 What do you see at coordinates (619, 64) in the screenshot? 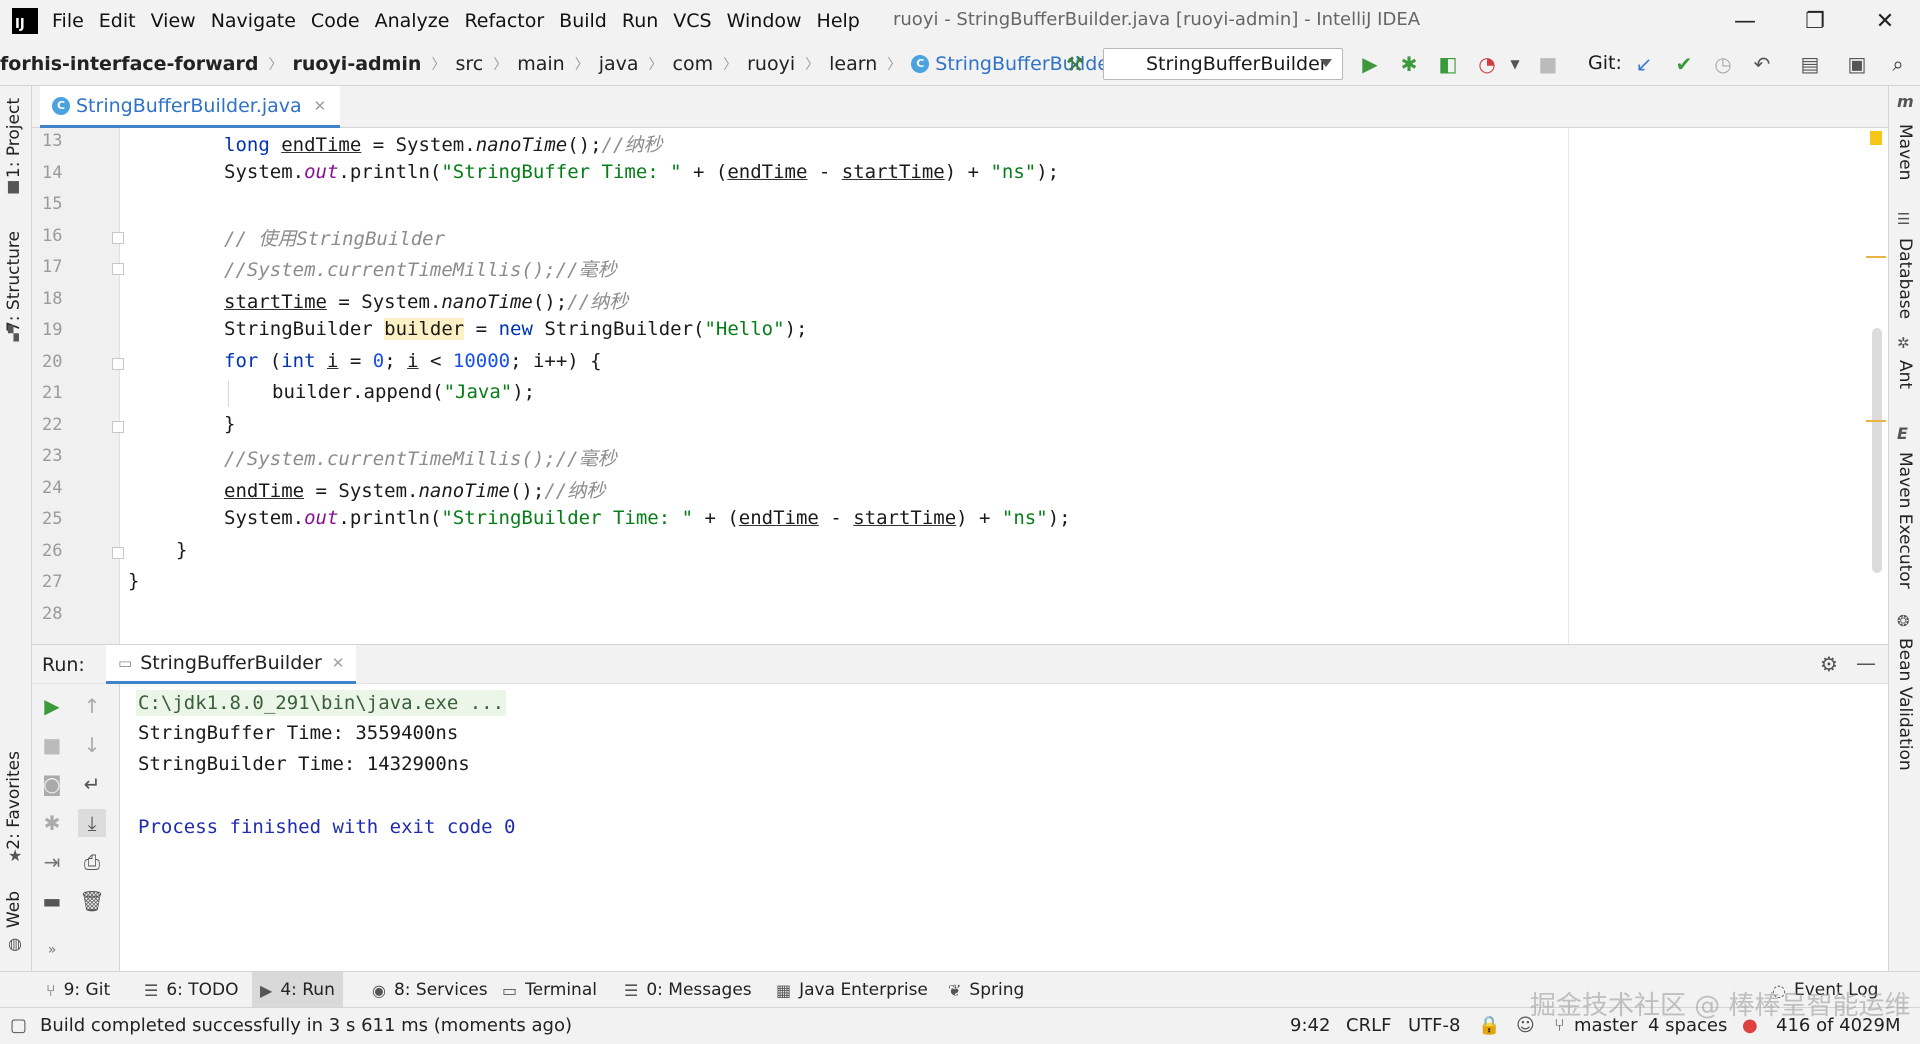
I see `crumb-java: java` at bounding box center [619, 64].